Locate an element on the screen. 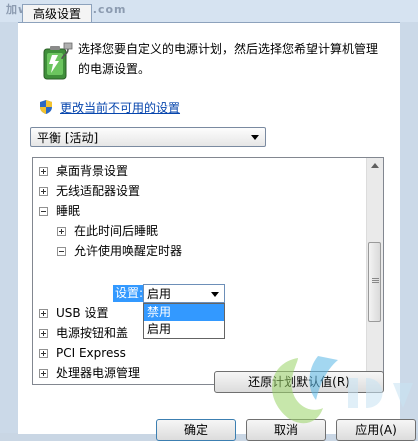 The width and height of the screenshot is (418, 441). apply-button: 应用(A) is located at coordinates (376, 430).